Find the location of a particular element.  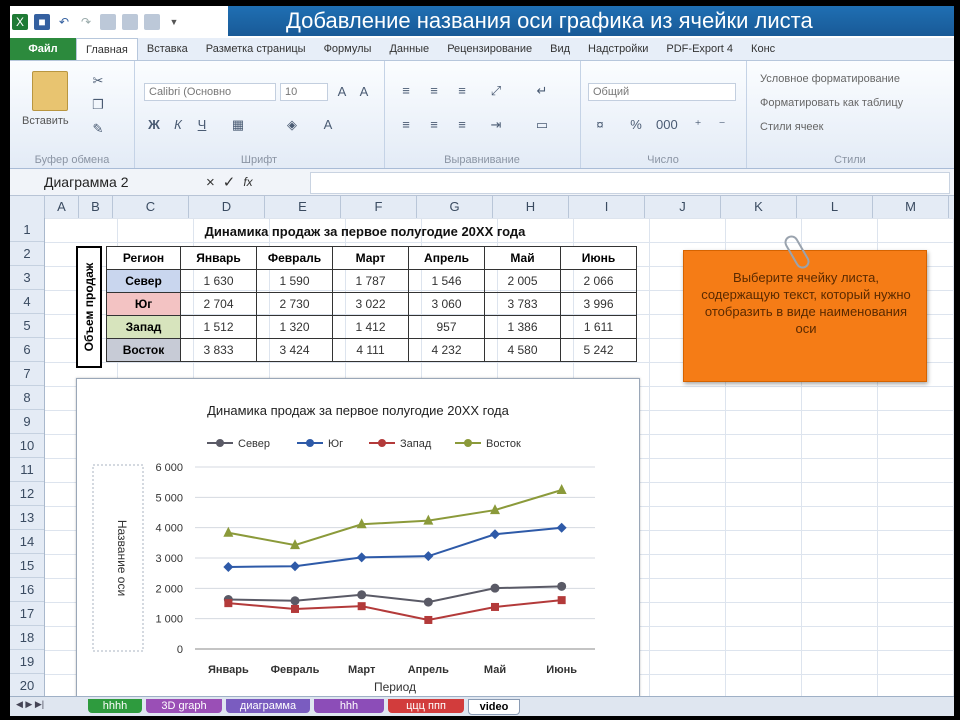

increase-decimal-icon: ⁺ is located at coordinates (698, 125).